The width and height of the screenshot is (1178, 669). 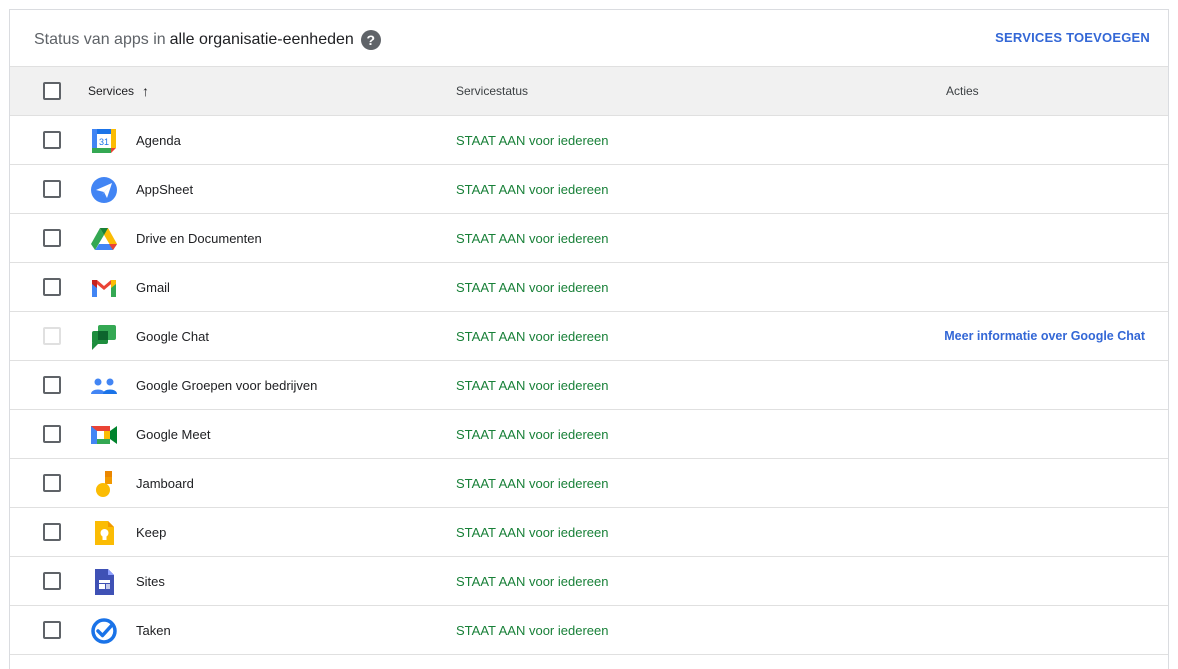 What do you see at coordinates (104, 190) in the screenshot?
I see `appsheet-icon` at bounding box center [104, 190].